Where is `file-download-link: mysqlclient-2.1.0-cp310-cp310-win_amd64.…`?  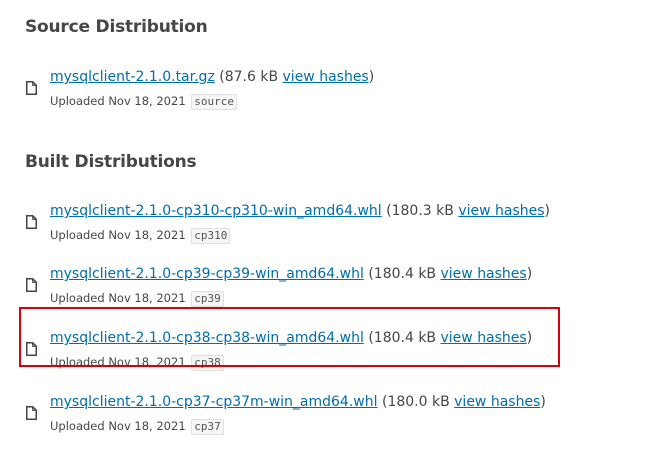 file-download-link: mysqlclient-2.1.0-cp310-cp310-win_amd64.… is located at coordinates (216, 211).